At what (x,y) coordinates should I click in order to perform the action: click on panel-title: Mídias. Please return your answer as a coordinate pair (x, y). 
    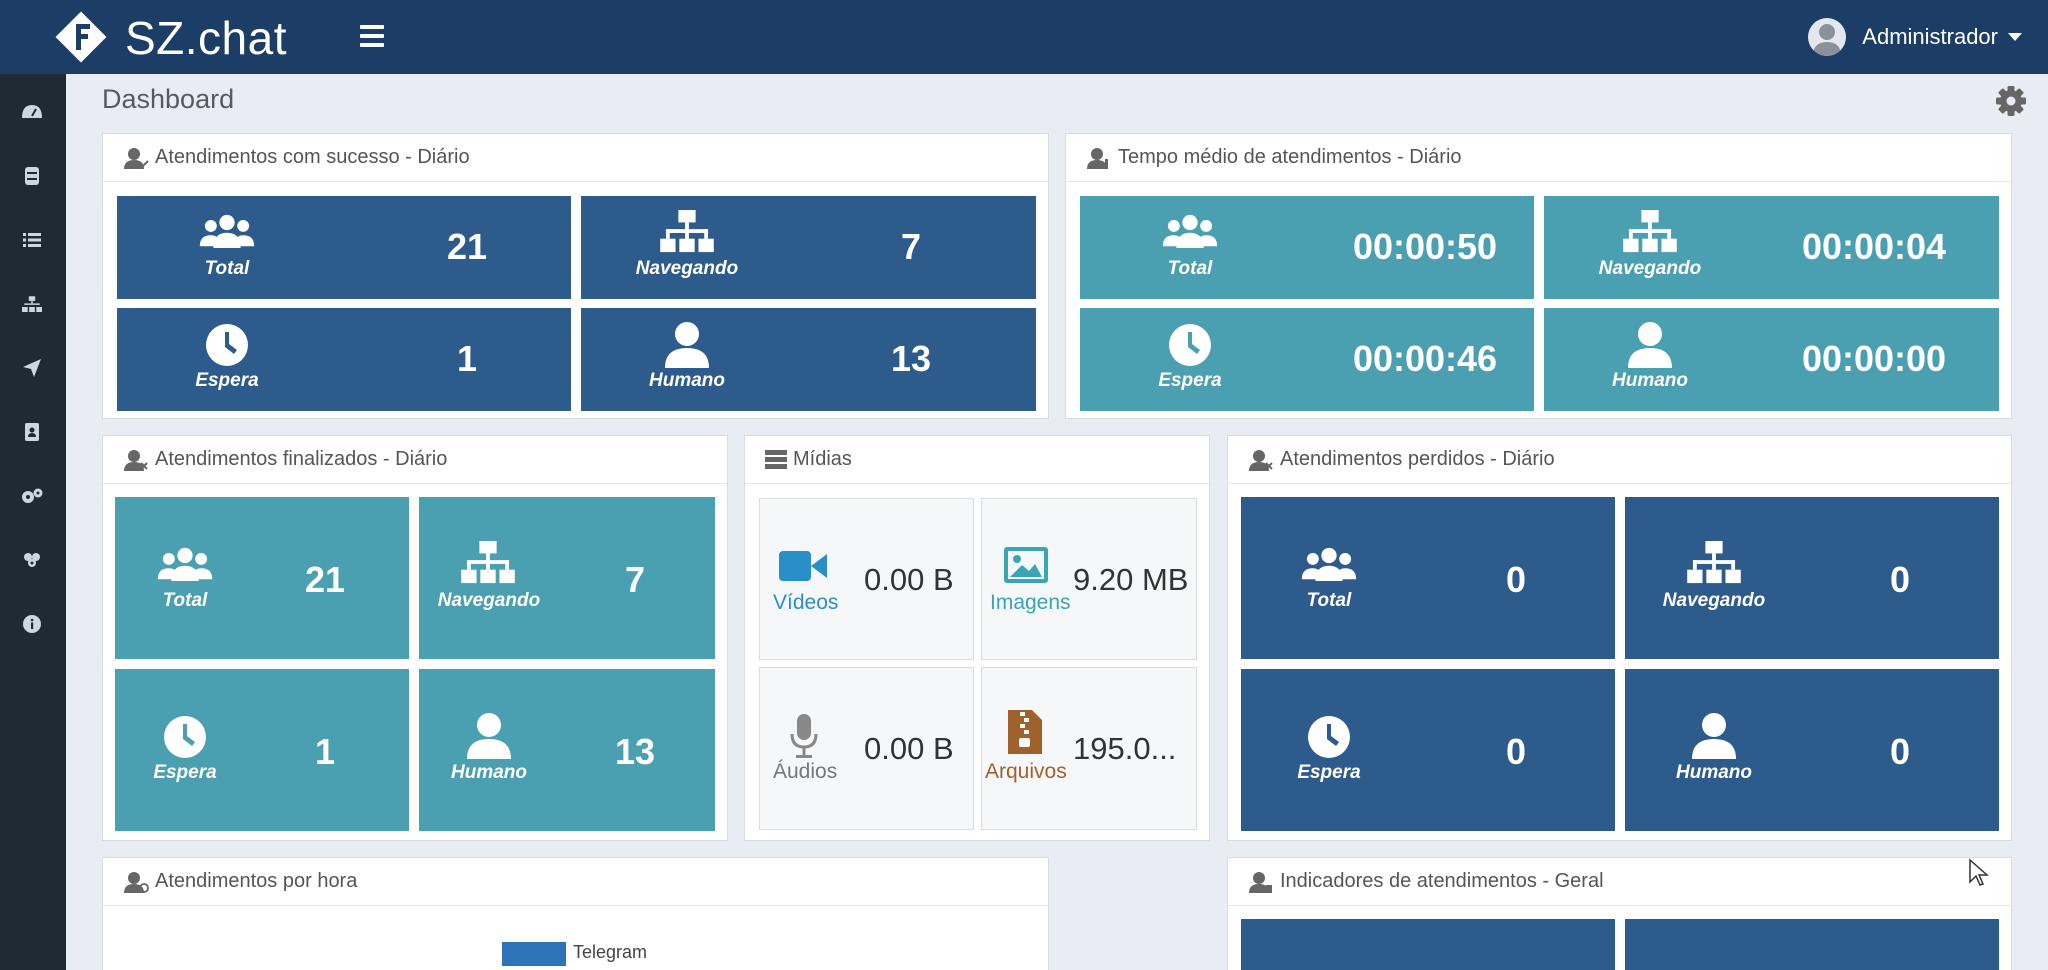
    Looking at the image, I should click on (822, 459).